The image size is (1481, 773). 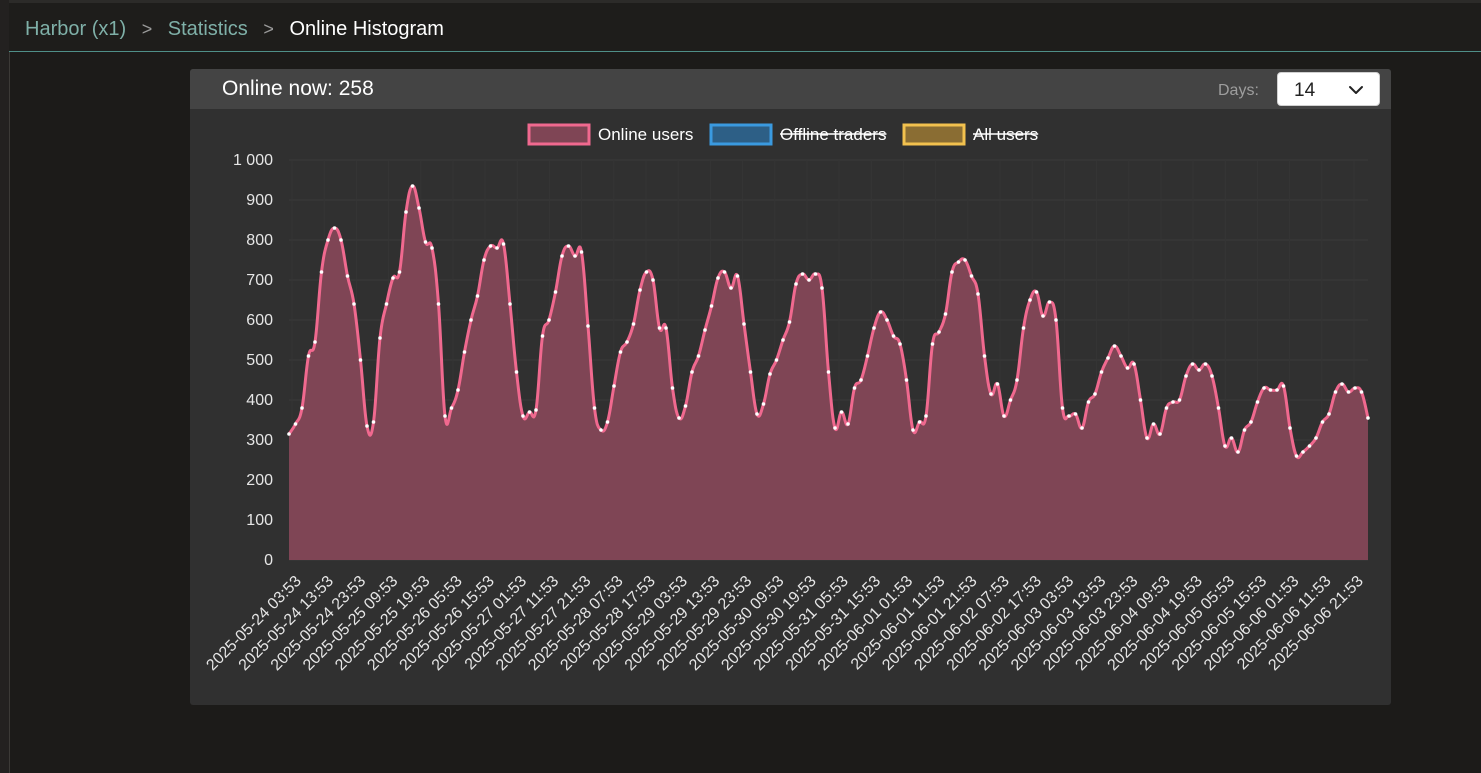 What do you see at coordinates (798, 134) in the screenshot?
I see `legend-item-offline-traders: Offline traders` at bounding box center [798, 134].